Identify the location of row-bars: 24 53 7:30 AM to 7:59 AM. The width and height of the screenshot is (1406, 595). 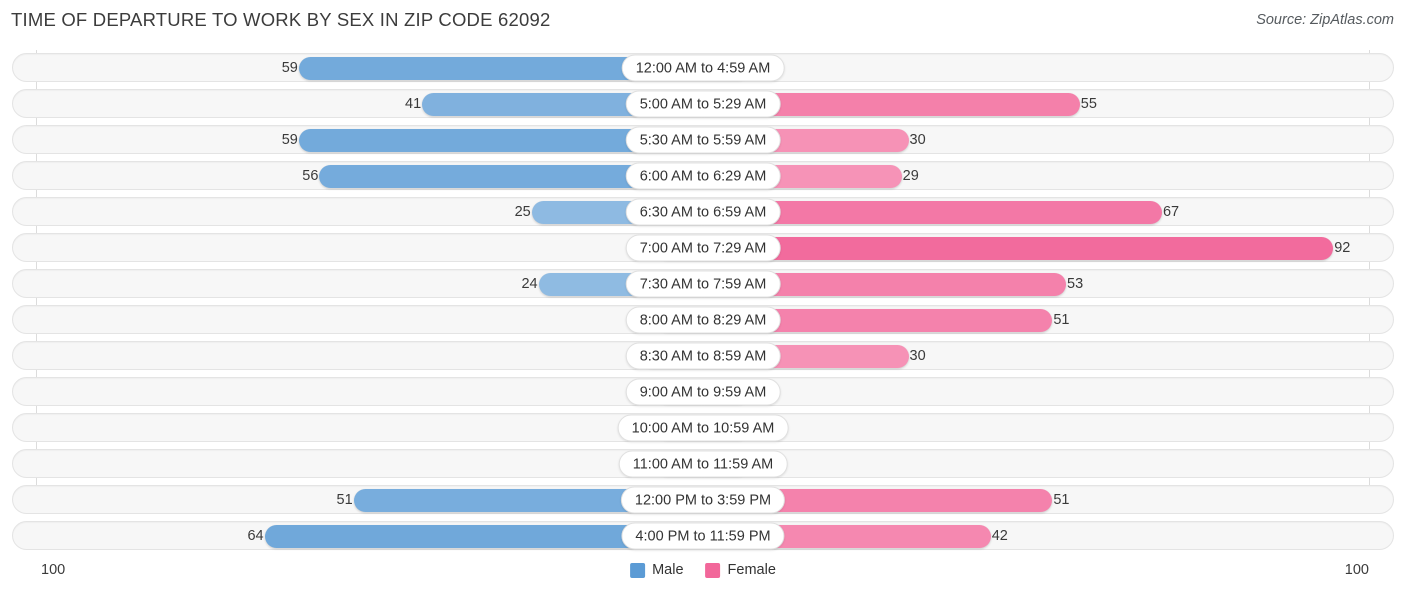
(703, 283).